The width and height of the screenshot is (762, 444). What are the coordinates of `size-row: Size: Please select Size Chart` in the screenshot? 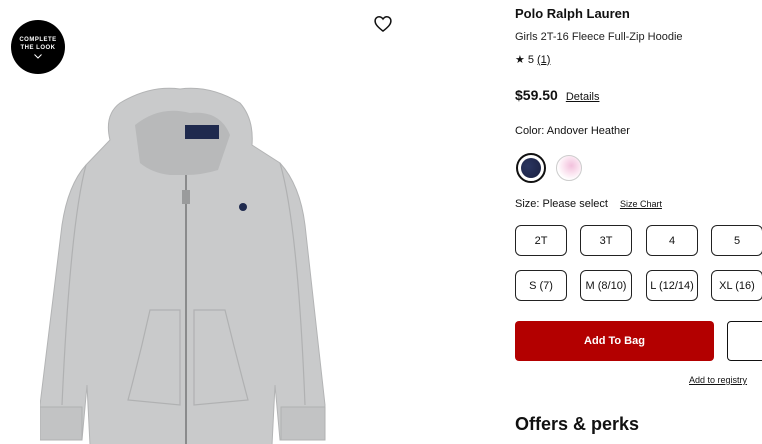 It's located at (588, 204).